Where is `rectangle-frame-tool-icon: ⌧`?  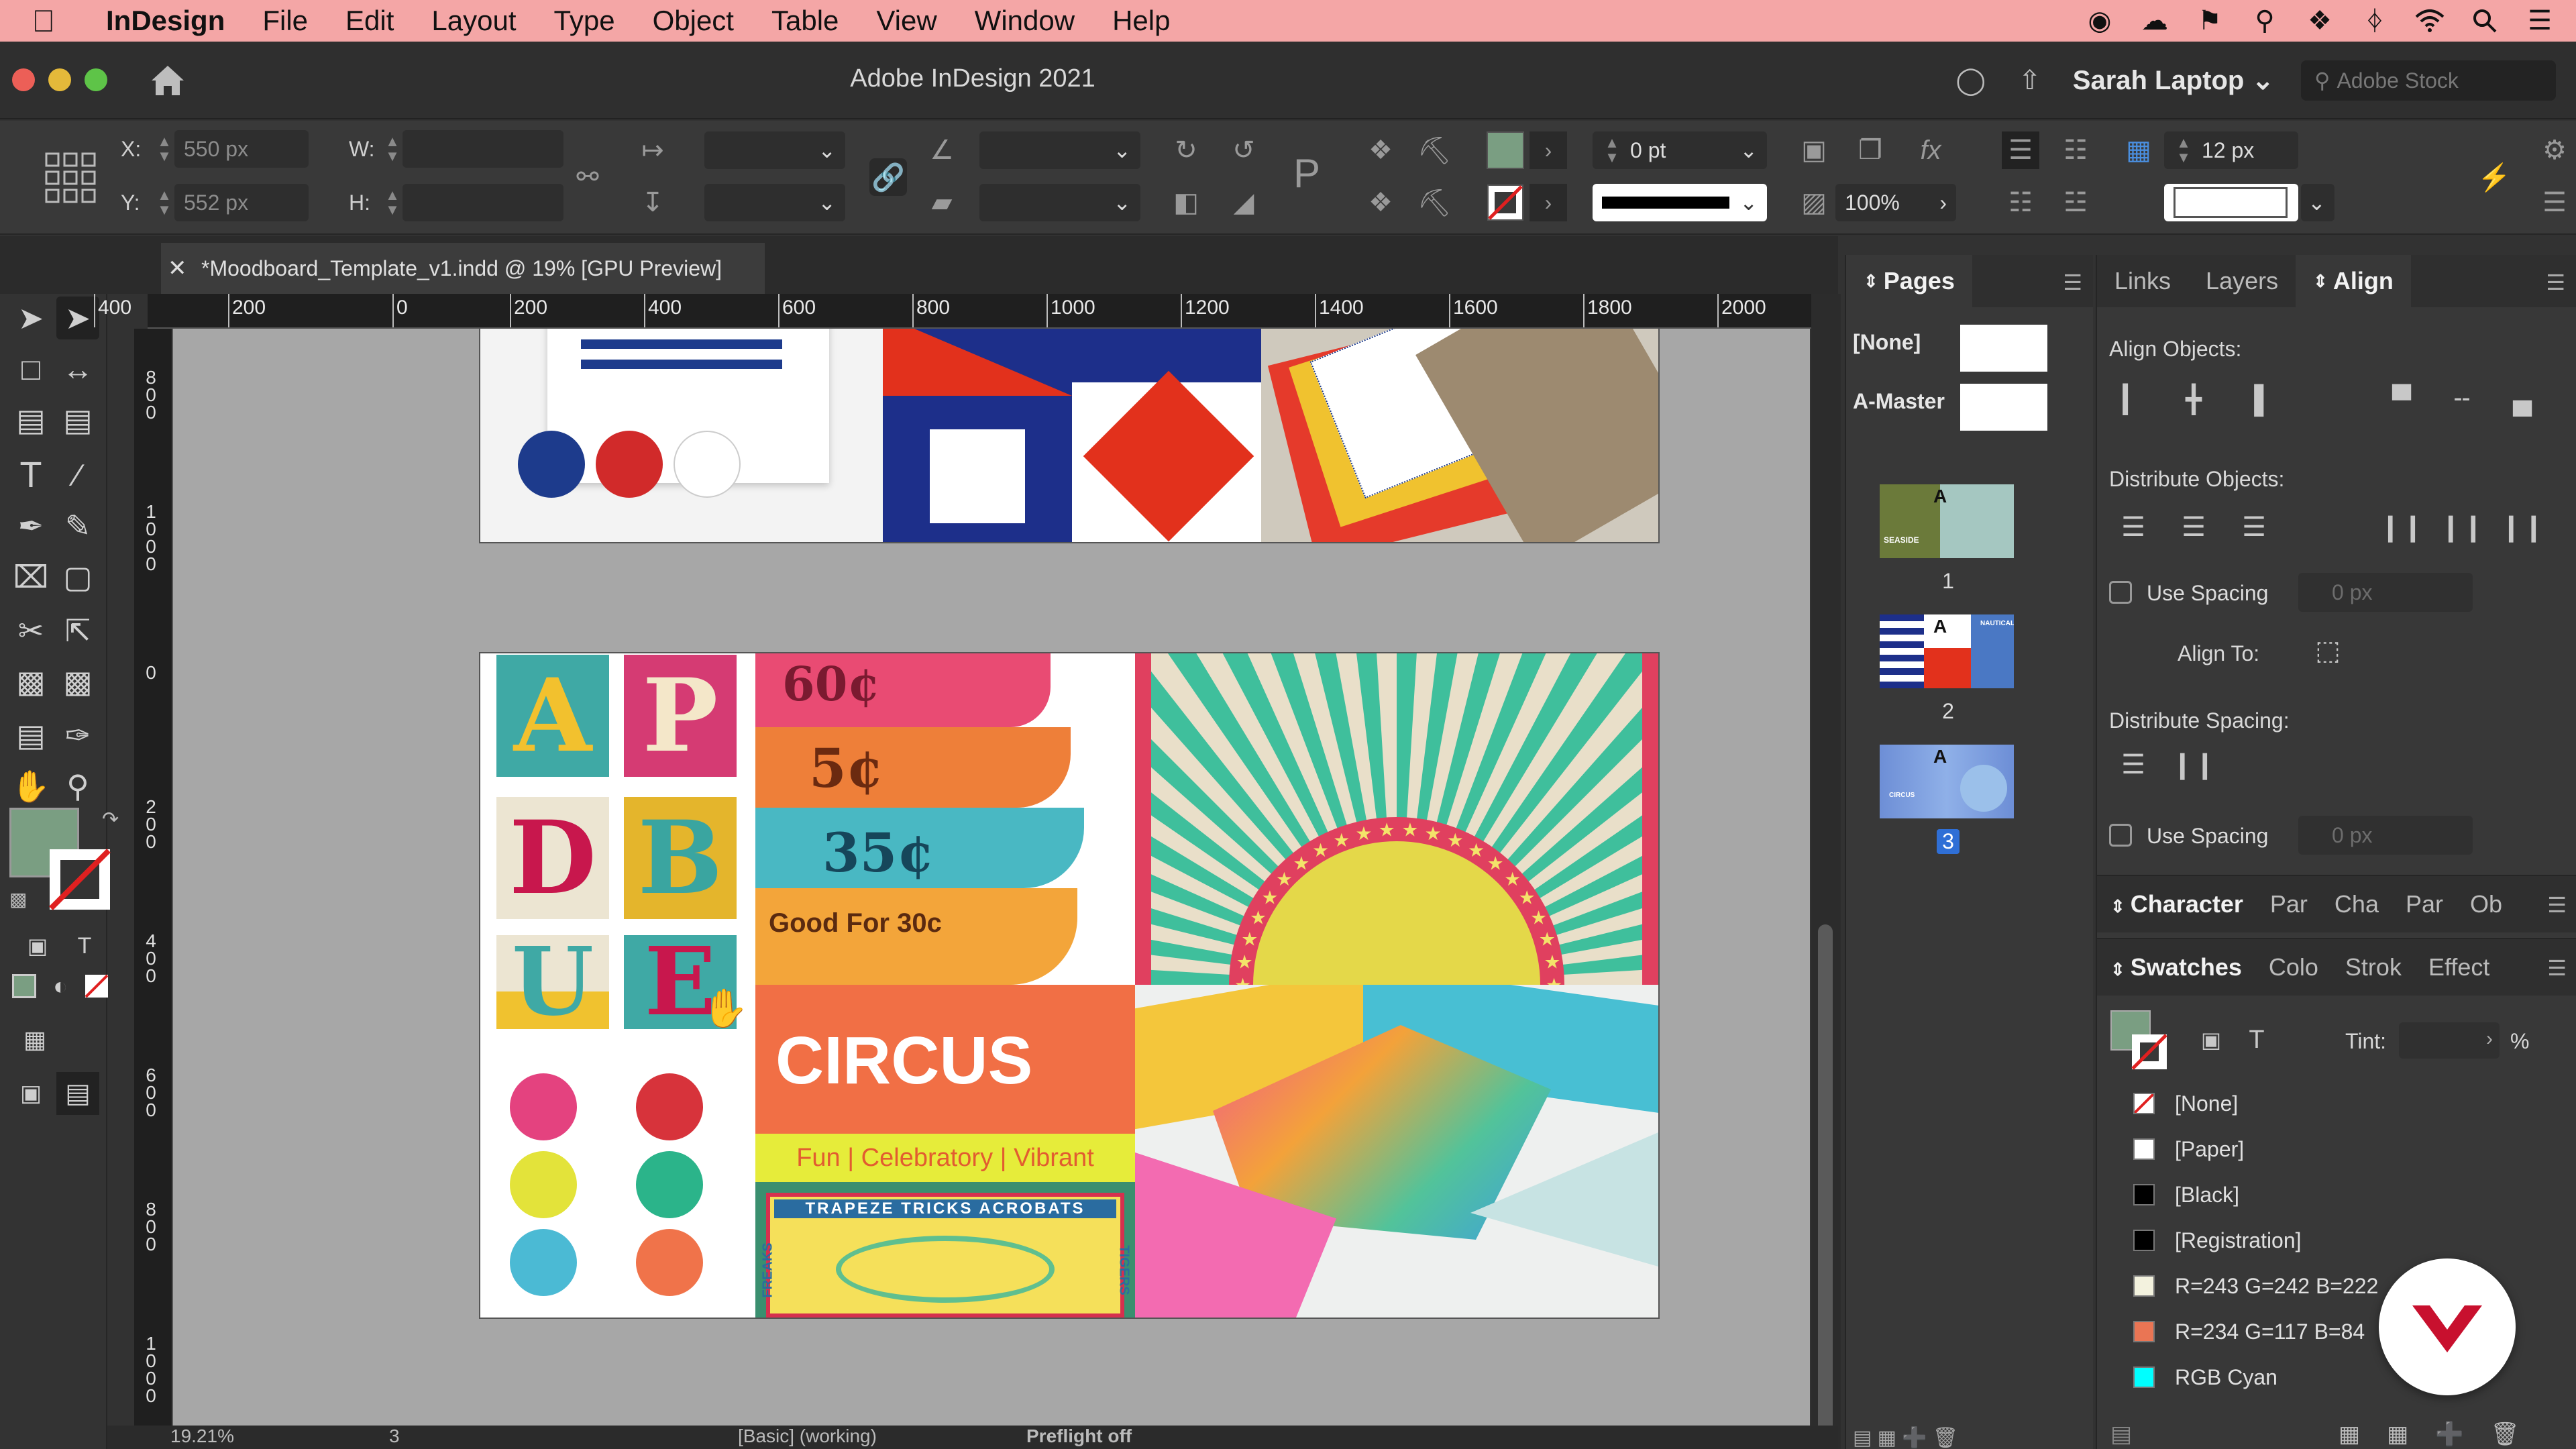 rectangle-frame-tool-icon: ⌧ is located at coordinates (30, 576).